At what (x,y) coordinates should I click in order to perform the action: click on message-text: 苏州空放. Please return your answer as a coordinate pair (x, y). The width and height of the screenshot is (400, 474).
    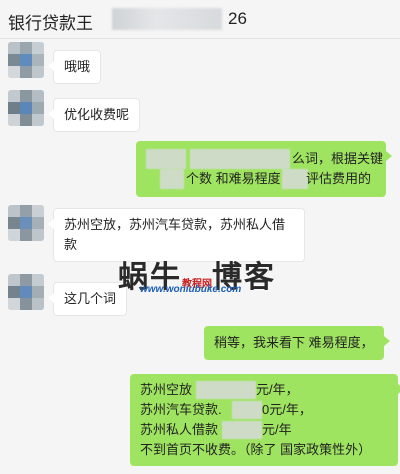
    Looking at the image, I should click on (166, 389).